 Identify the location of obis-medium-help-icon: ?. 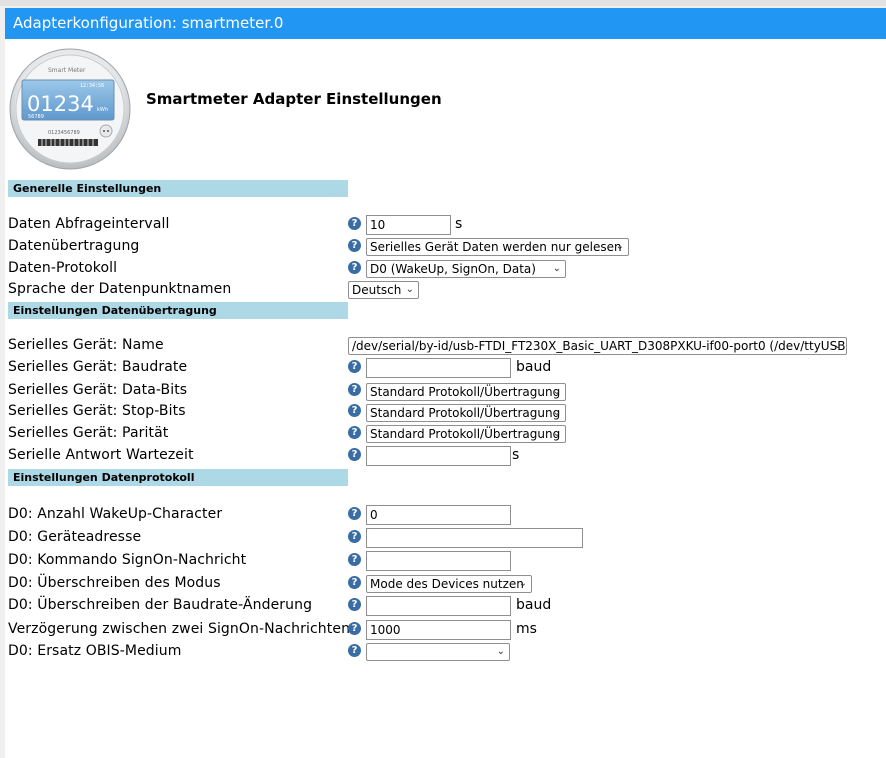
(354, 650).